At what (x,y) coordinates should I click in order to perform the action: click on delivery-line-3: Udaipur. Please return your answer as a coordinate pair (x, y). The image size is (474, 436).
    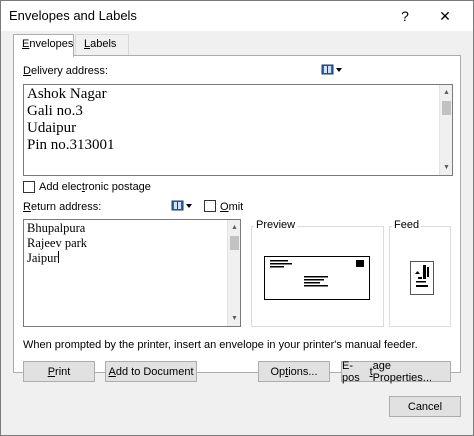
    Looking at the image, I should click on (52, 128).